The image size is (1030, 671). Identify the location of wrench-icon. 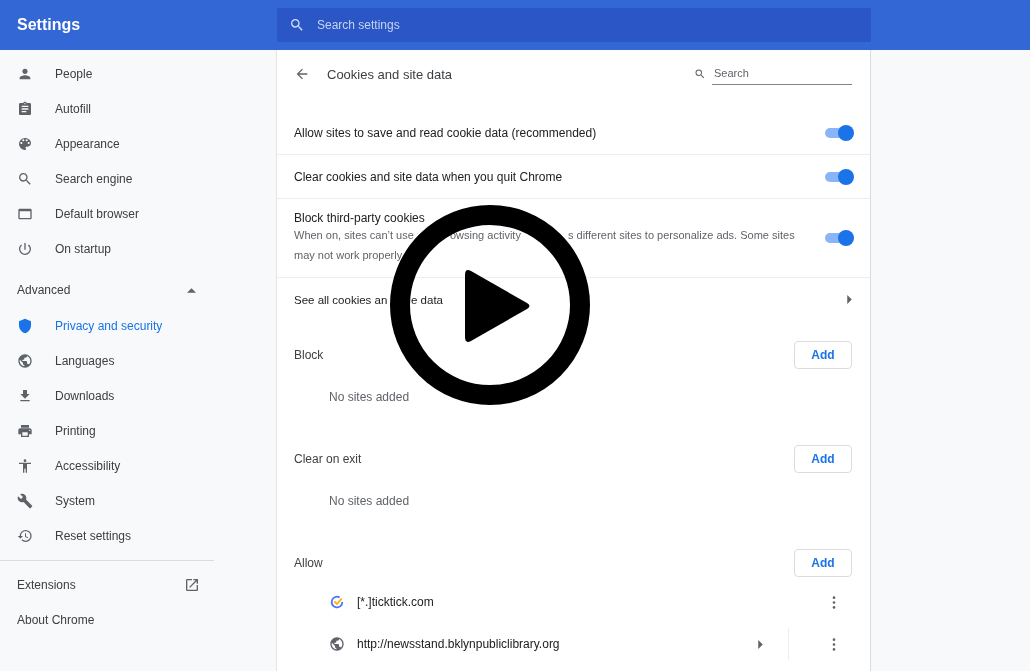
(25, 500).